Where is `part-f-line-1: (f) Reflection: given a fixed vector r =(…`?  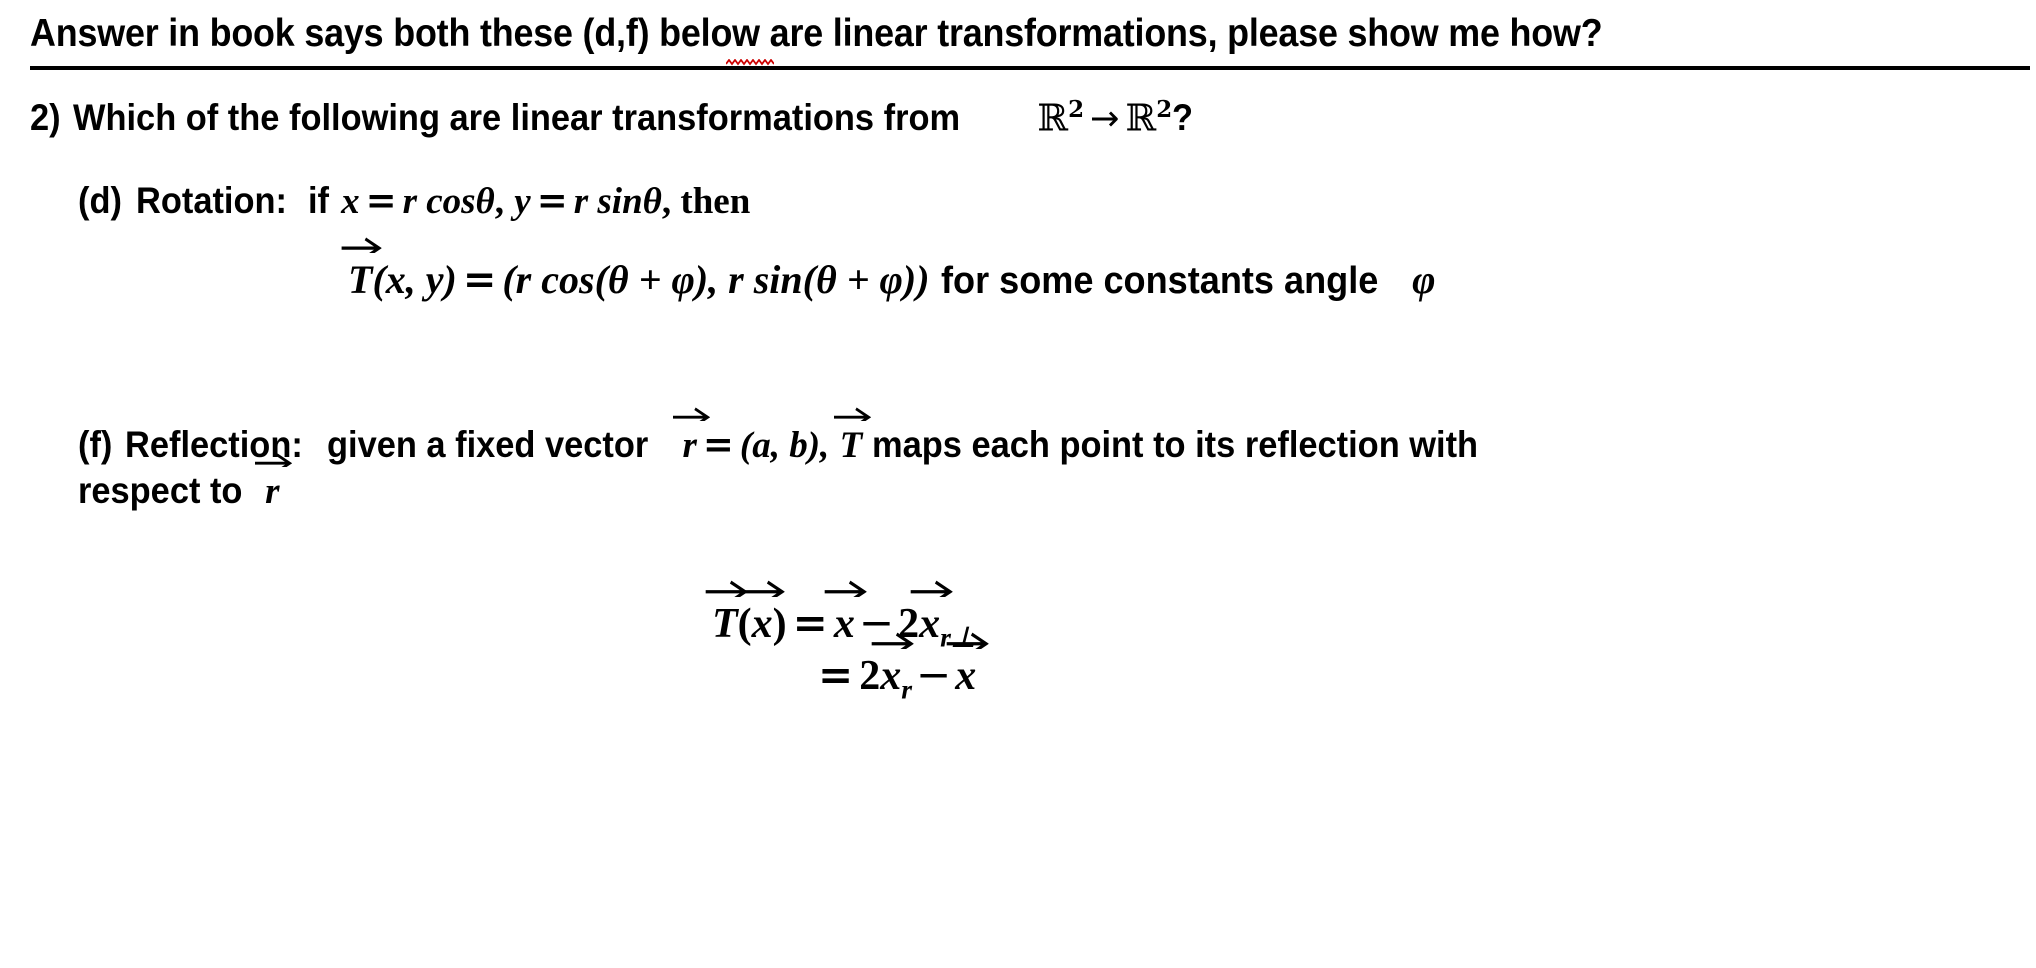 part-f-line-1: (f) Reflection: given a fixed vector r =(… is located at coordinates (801, 436).